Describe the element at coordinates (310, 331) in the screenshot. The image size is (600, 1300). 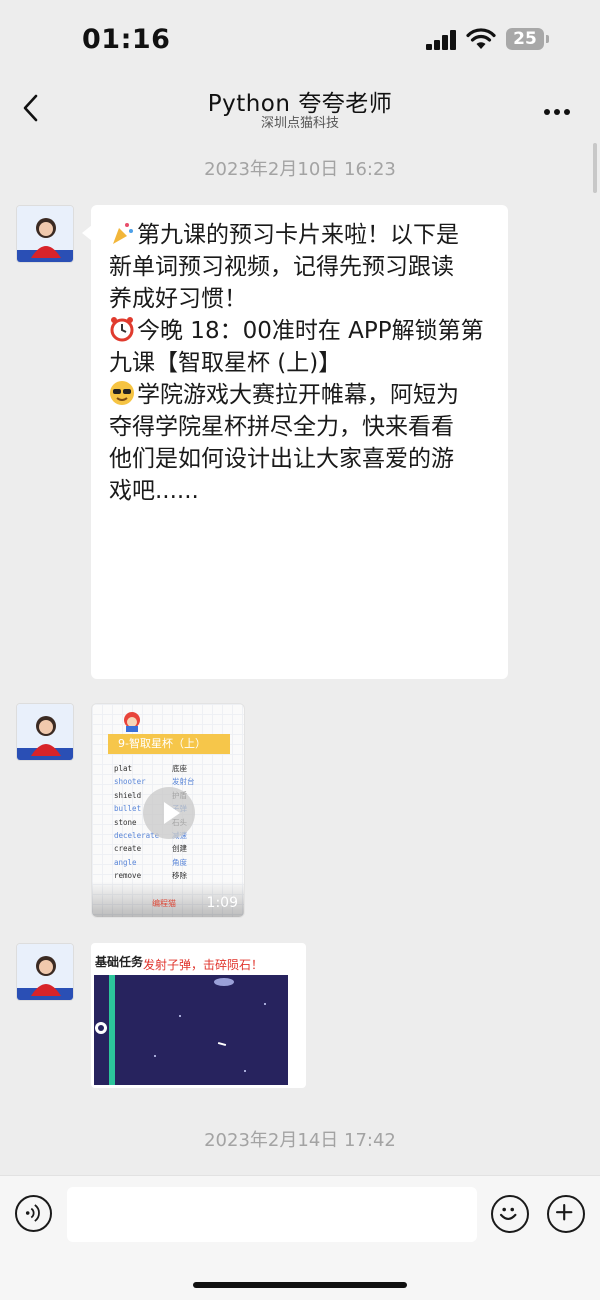
I see `message-line: 今晚 18：00准时在 APP解锁第第` at that location.